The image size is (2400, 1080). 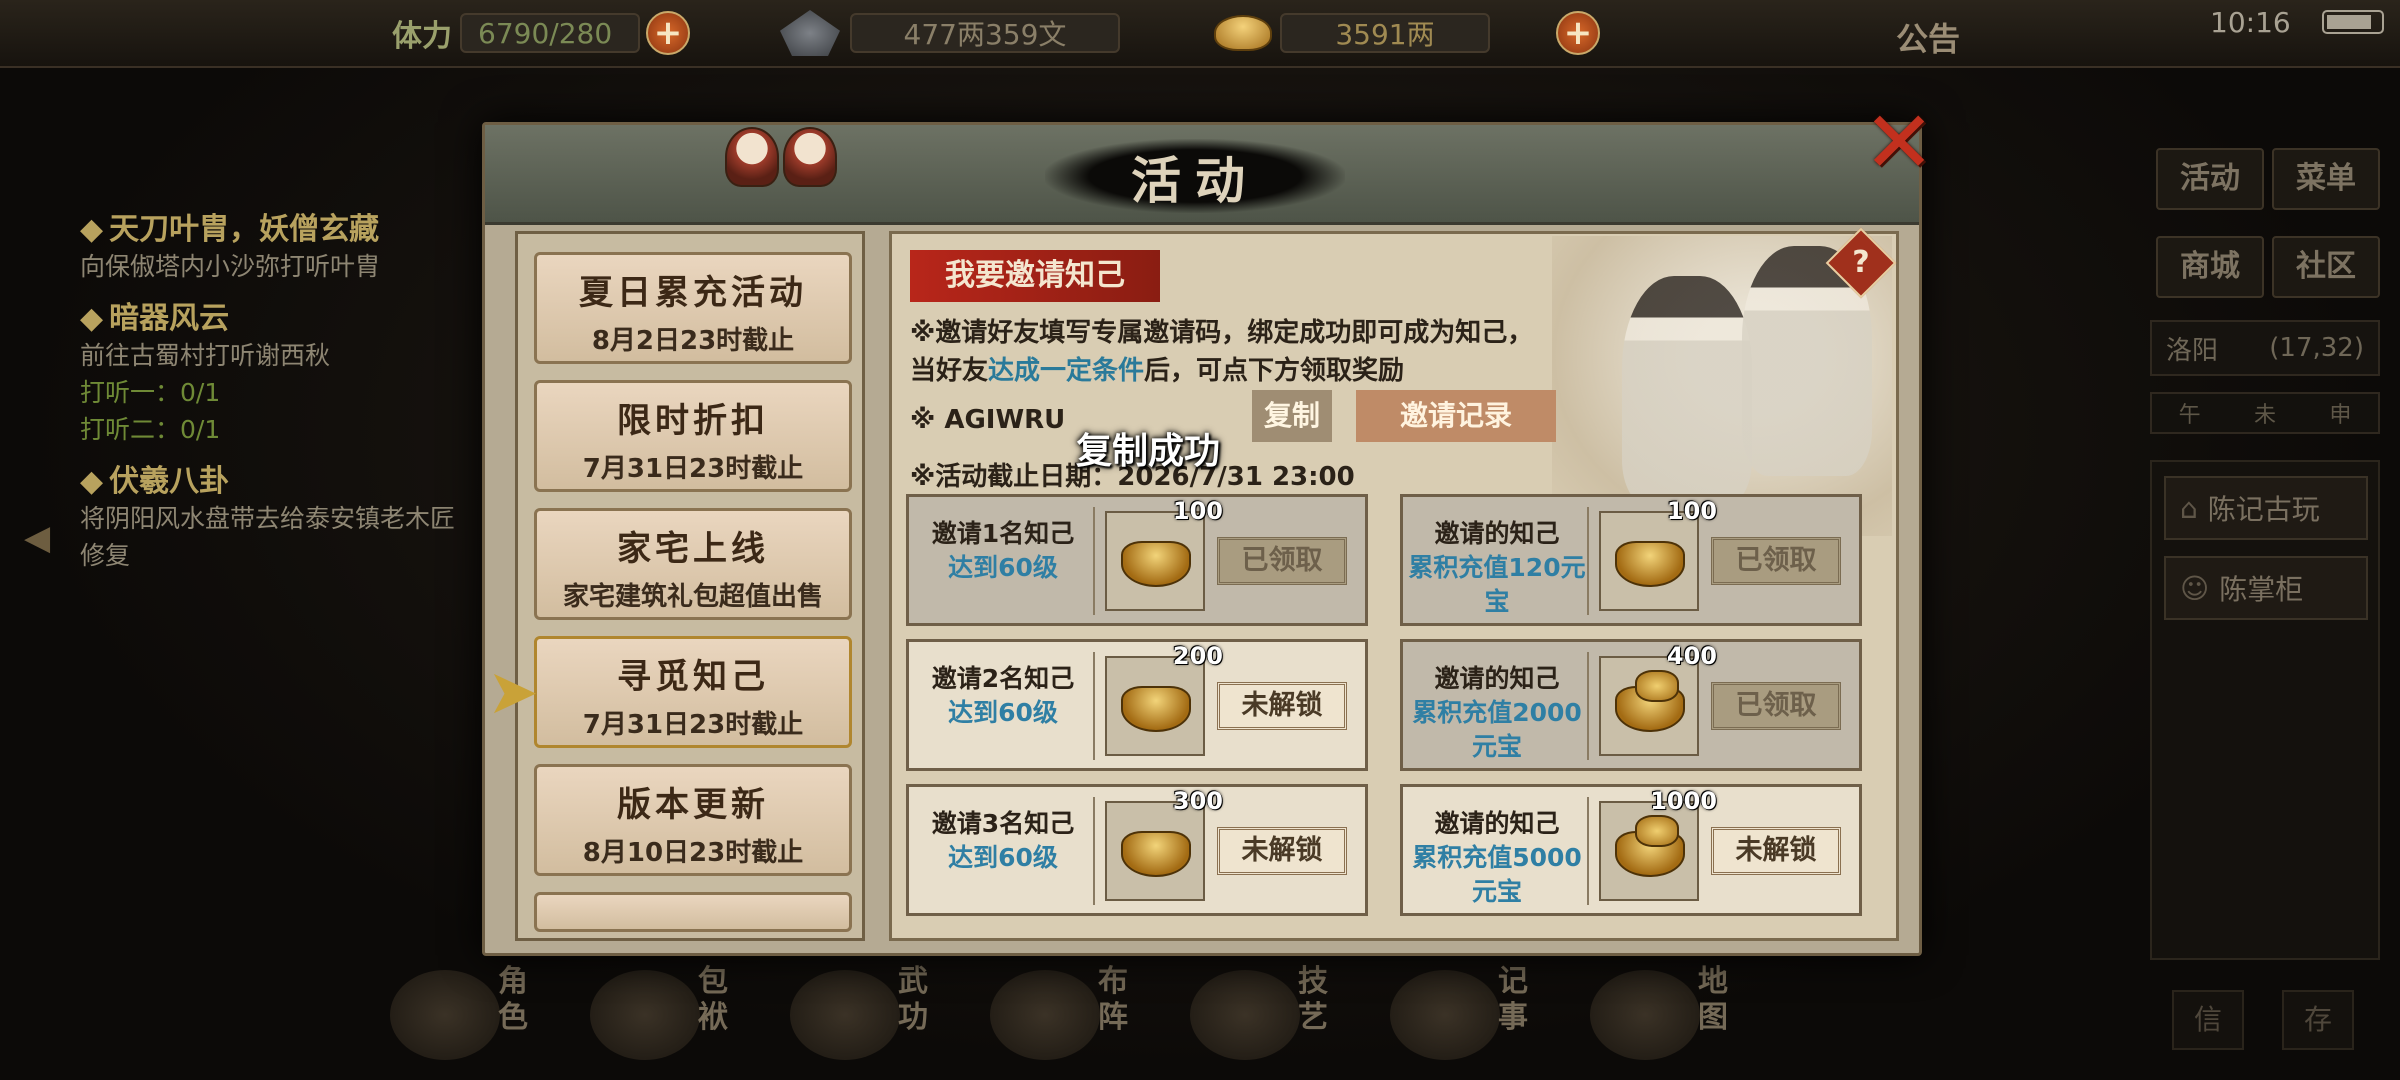 I want to click on event-item: 限时折扣 7月31日23时截止, so click(x=693, y=436).